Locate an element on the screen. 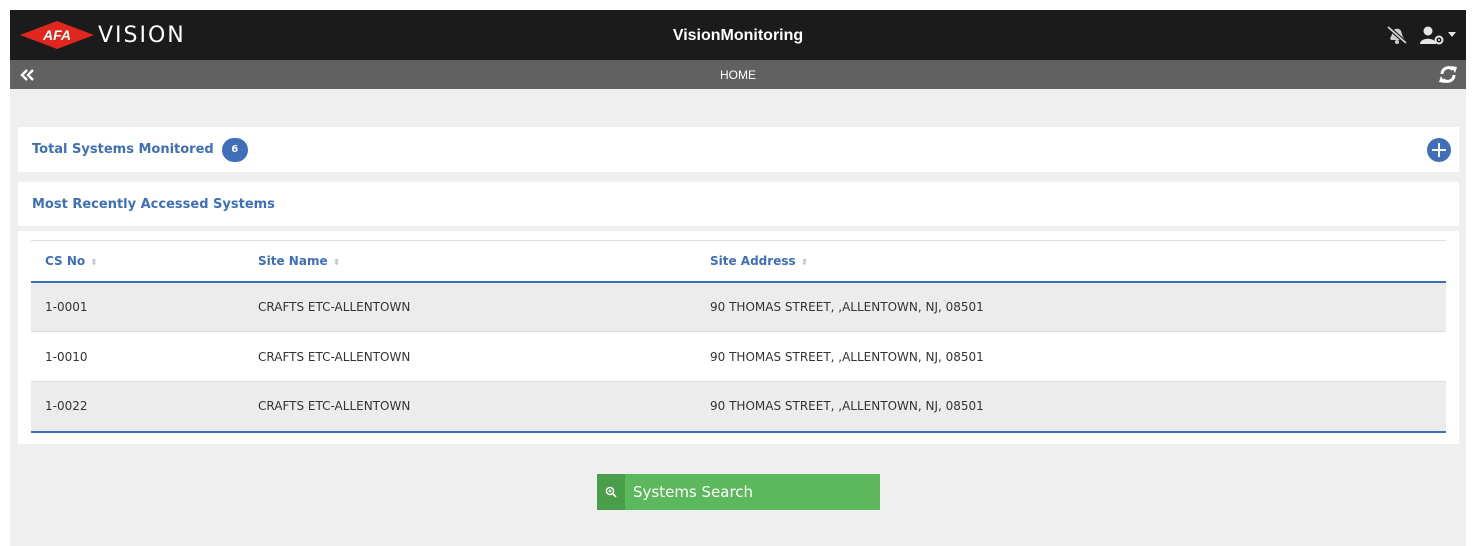 This screenshot has width=1476, height=546. double-chevron-left-icon is located at coordinates (27, 74).